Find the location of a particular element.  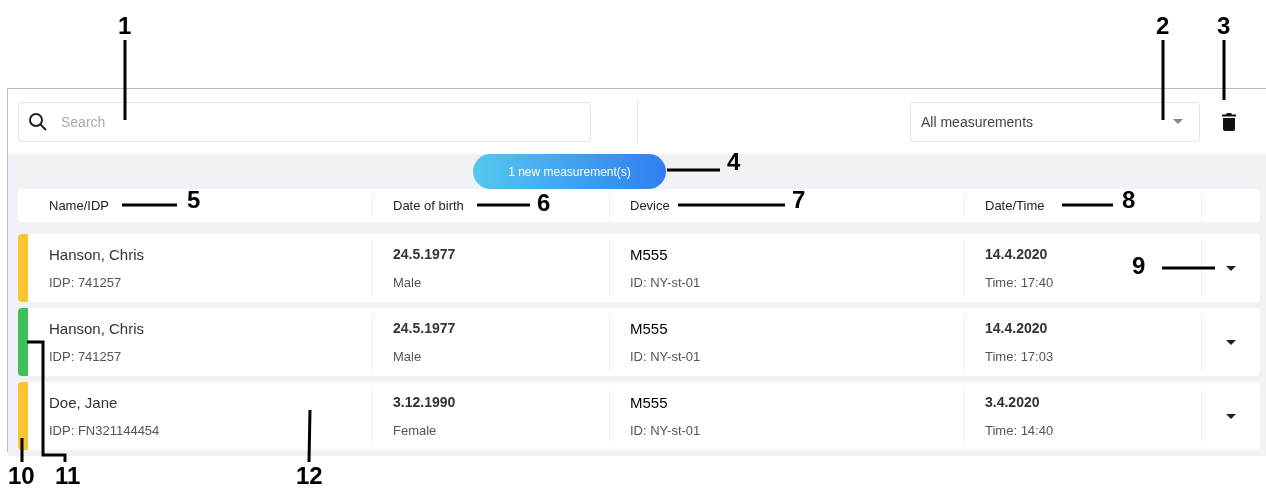

measurement-time: Time: 17:40 is located at coordinates (1020, 282).